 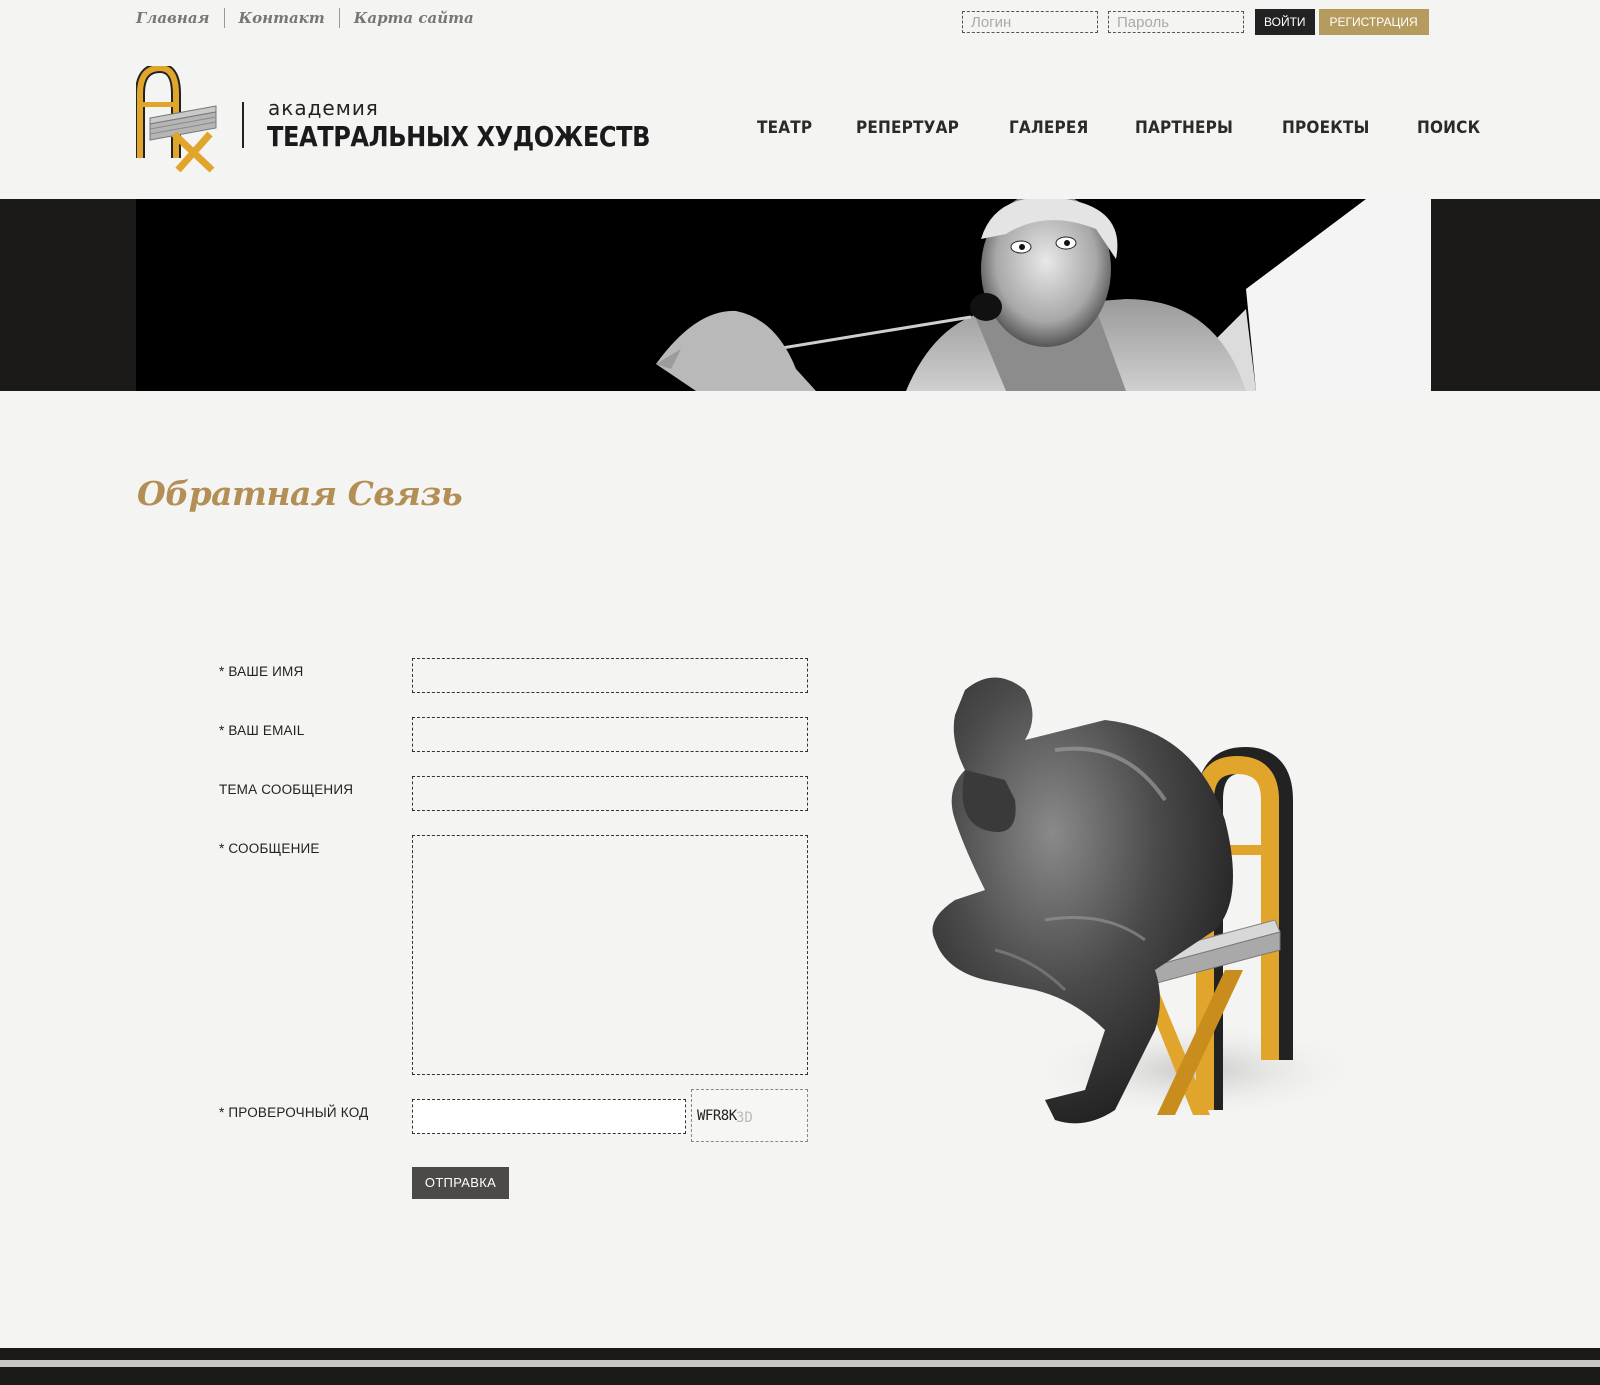 What do you see at coordinates (1184, 128) in the screenshot?
I see `nav-item-partners: ПАРТНЕРЫ` at bounding box center [1184, 128].